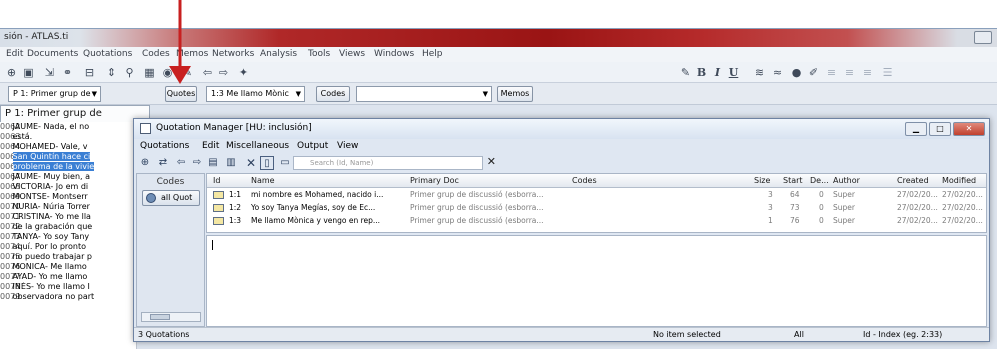 The height and width of the screenshot is (349, 997). Describe the element at coordinates (263, 180) in the screenshot. I see `col-name: Name` at that location.